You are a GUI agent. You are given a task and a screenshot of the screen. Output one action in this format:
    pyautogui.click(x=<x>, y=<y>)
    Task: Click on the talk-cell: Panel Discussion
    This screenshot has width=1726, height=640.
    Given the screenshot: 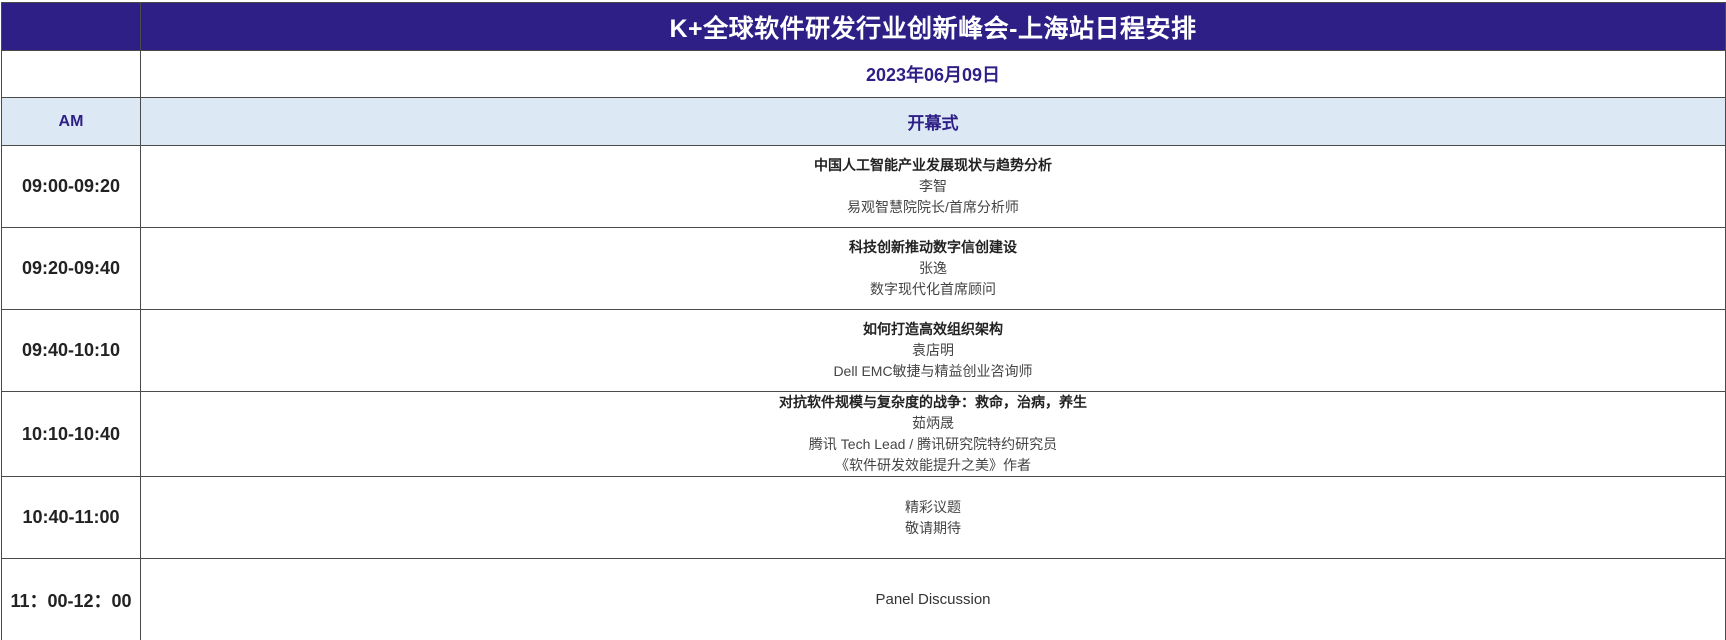 What is the action you would take?
    pyautogui.click(x=933, y=599)
    